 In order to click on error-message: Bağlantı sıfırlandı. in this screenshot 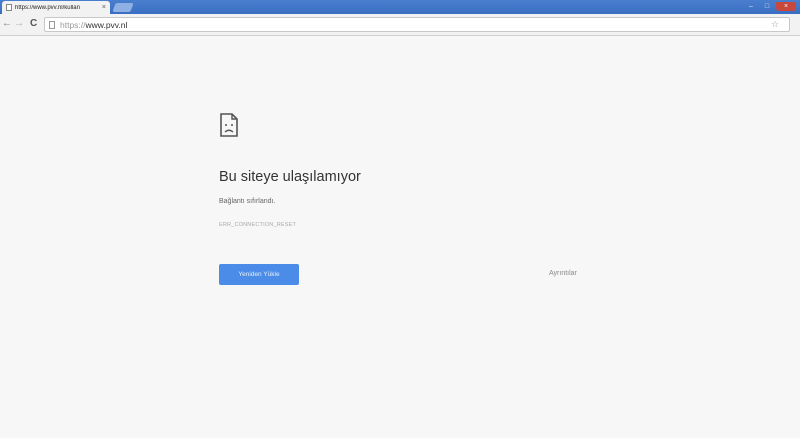, I will do `click(247, 201)`.